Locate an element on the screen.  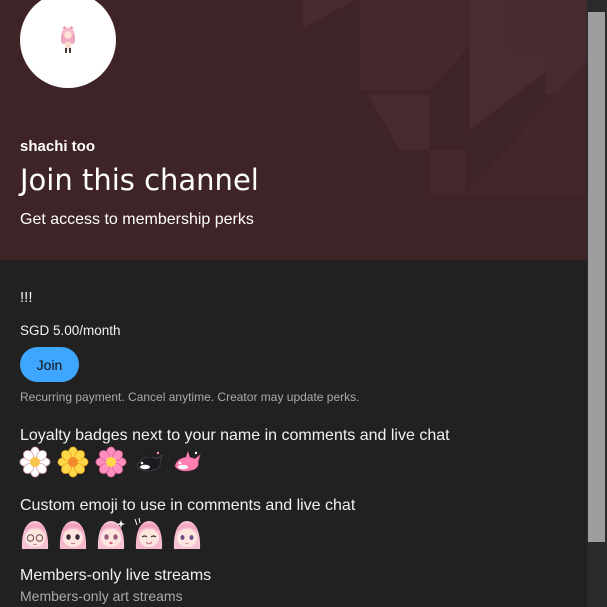
join-button: Join is located at coordinates (49, 364).